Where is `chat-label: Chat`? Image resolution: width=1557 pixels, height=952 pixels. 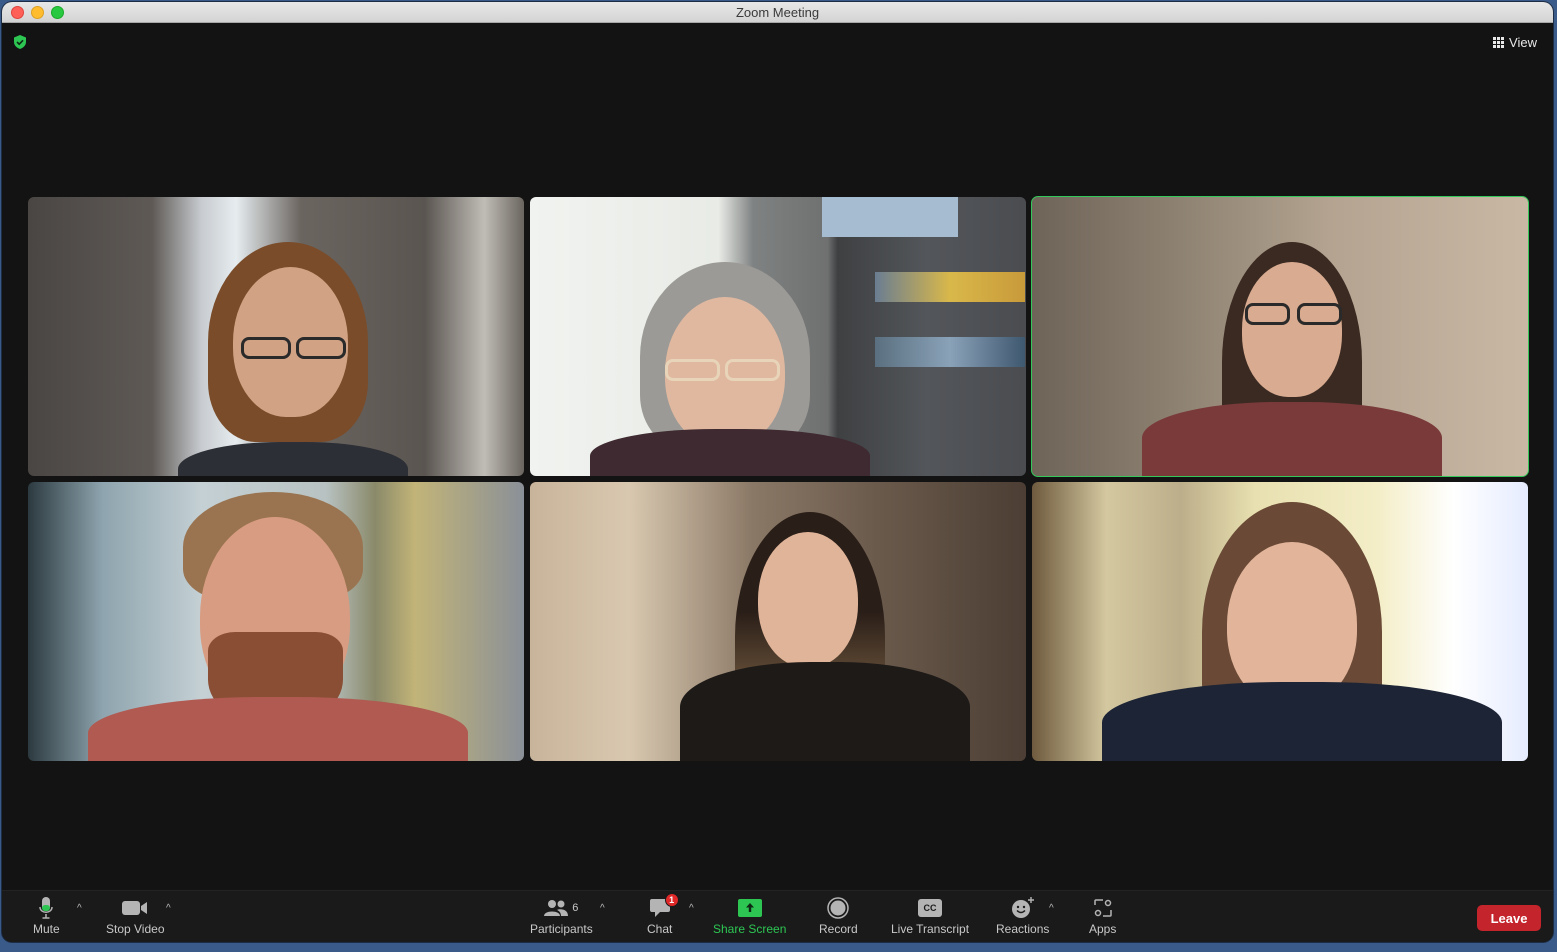
chat-label: Chat is located at coordinates (660, 929).